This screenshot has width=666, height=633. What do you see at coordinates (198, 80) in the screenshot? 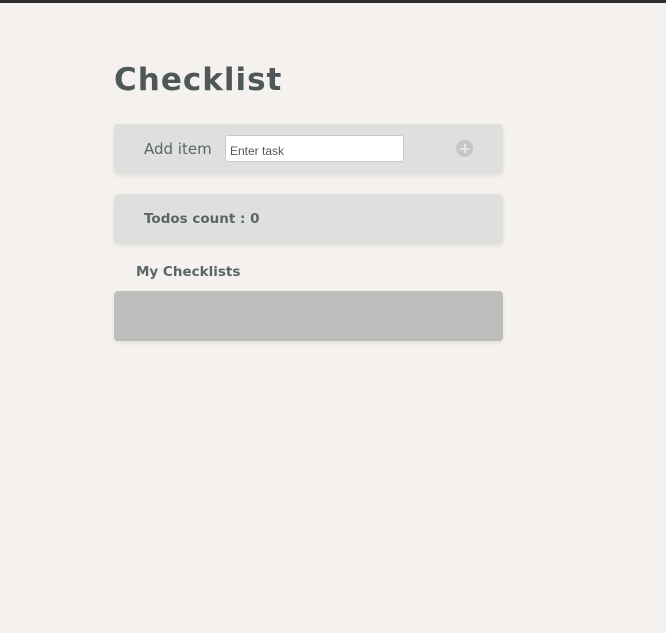
I see `page-title: Checklist` at bounding box center [198, 80].